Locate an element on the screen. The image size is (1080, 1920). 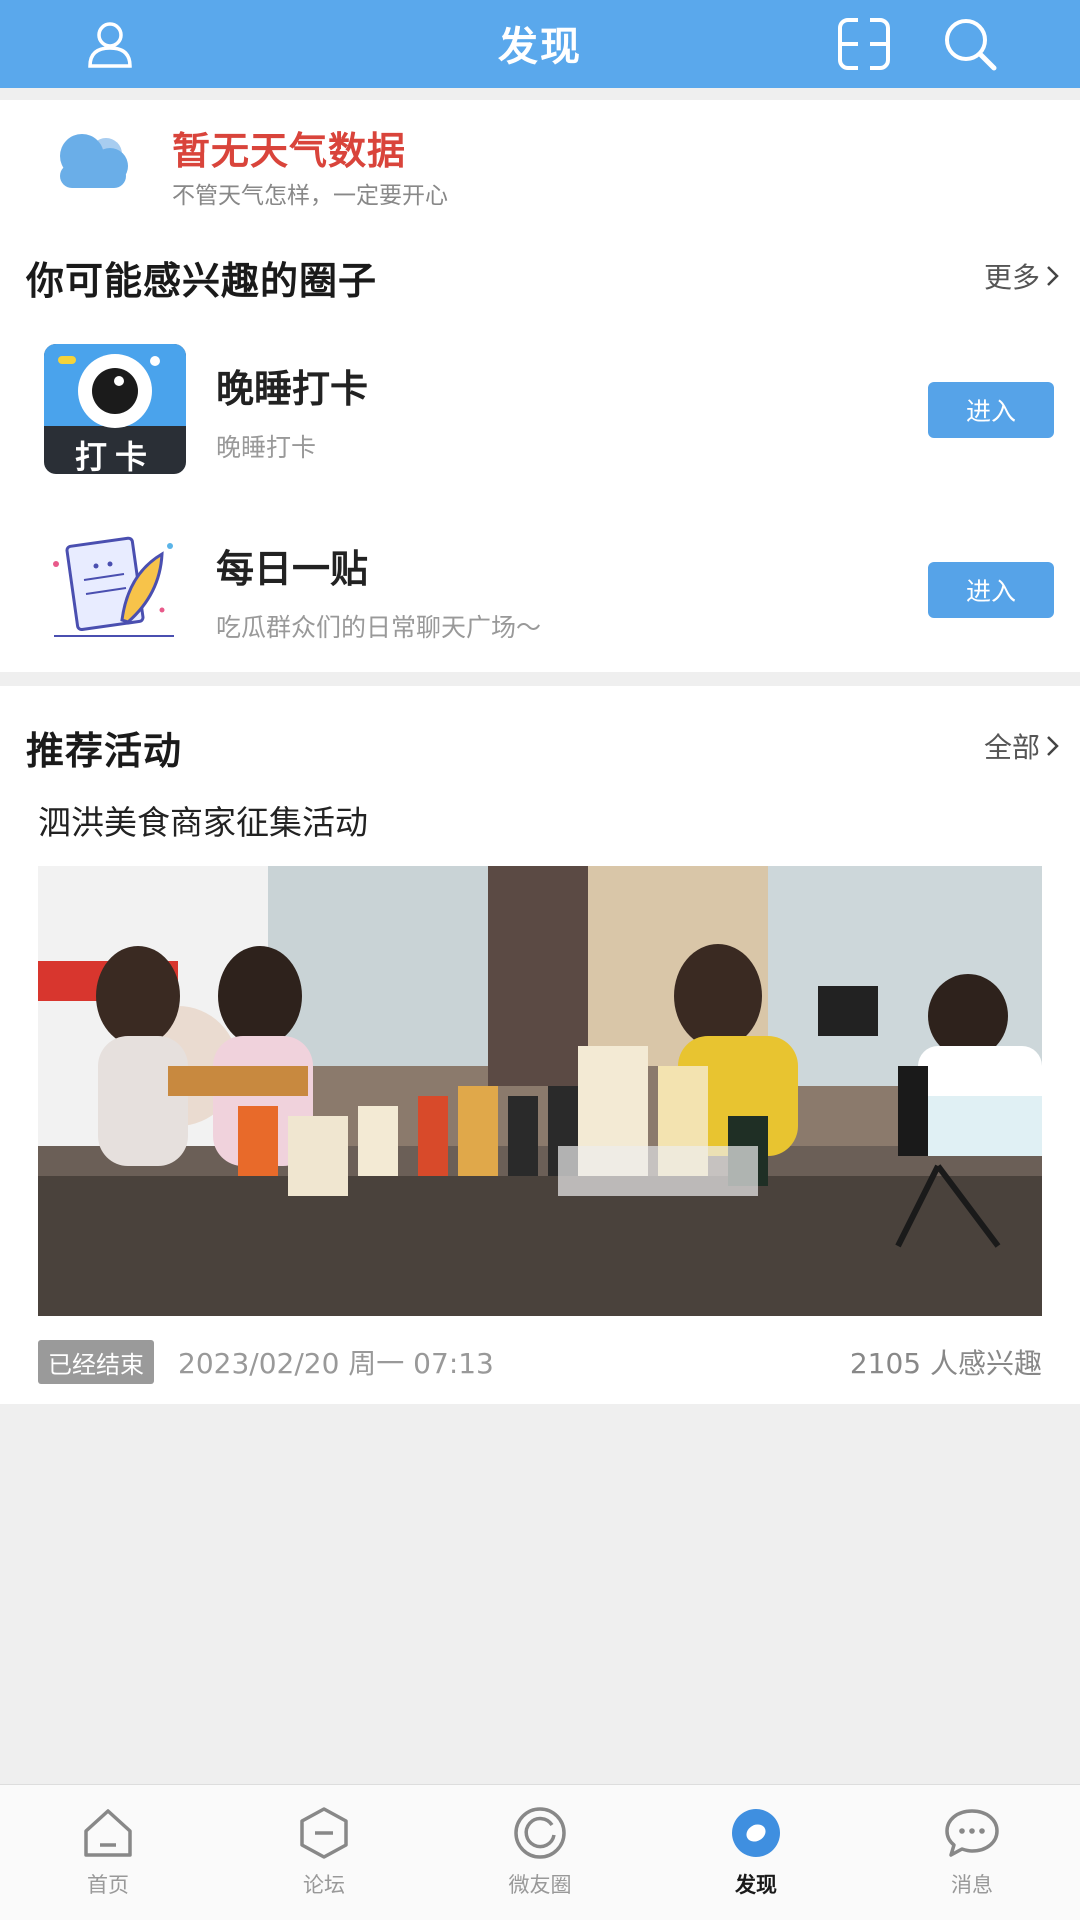
message-icon is located at coordinates (972, 1833).